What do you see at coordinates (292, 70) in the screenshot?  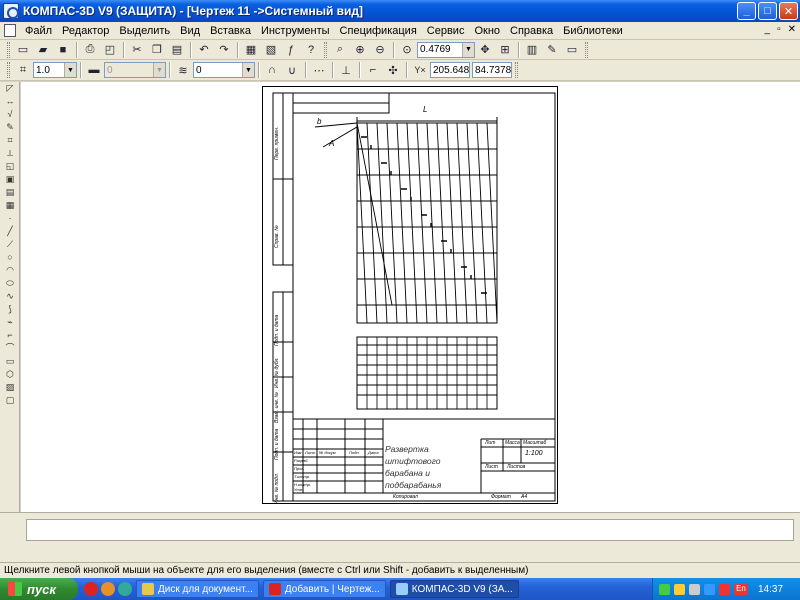 I see `snap-off-icon: ∪` at bounding box center [292, 70].